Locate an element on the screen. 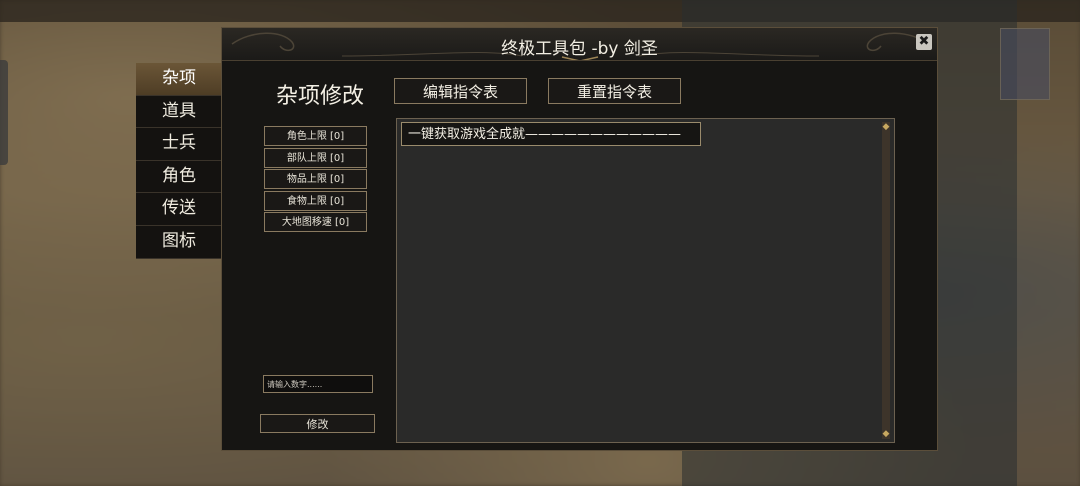  tab-soldiers: 士兵 is located at coordinates (179, 144).